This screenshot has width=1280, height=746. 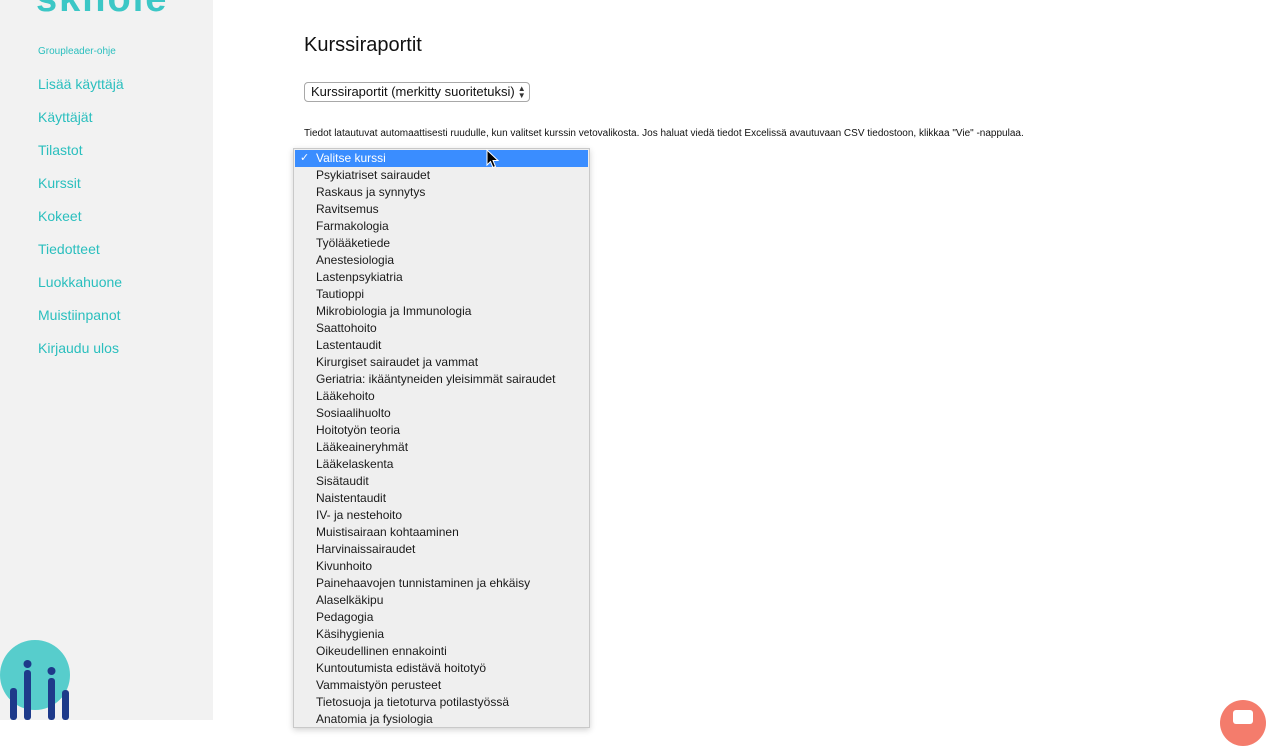 What do you see at coordinates (373, 175) in the screenshot?
I see `course-option-label: Psykiatriset sairaudet` at bounding box center [373, 175].